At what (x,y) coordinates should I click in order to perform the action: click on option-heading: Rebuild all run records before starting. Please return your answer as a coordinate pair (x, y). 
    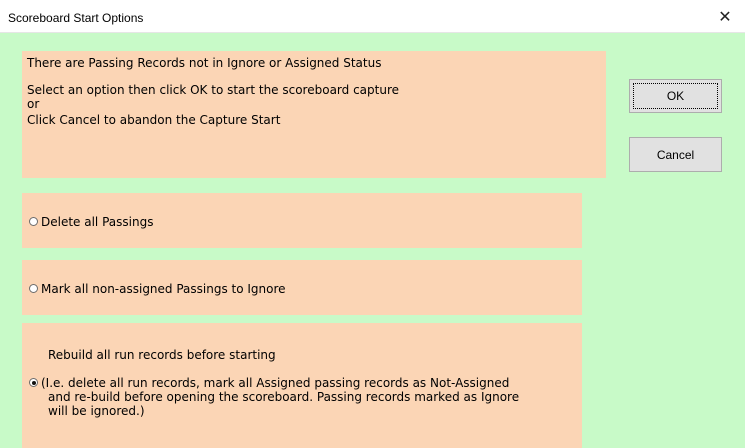
    Looking at the image, I should click on (162, 355).